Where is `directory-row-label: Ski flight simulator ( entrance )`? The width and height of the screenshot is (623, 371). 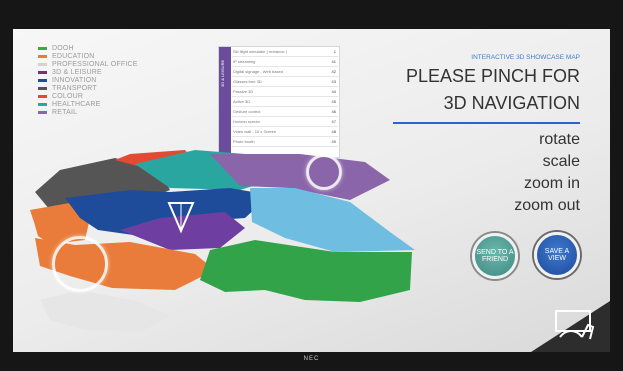
directory-row-label: Ski flight simulator ( entrance ) is located at coordinates (260, 51).